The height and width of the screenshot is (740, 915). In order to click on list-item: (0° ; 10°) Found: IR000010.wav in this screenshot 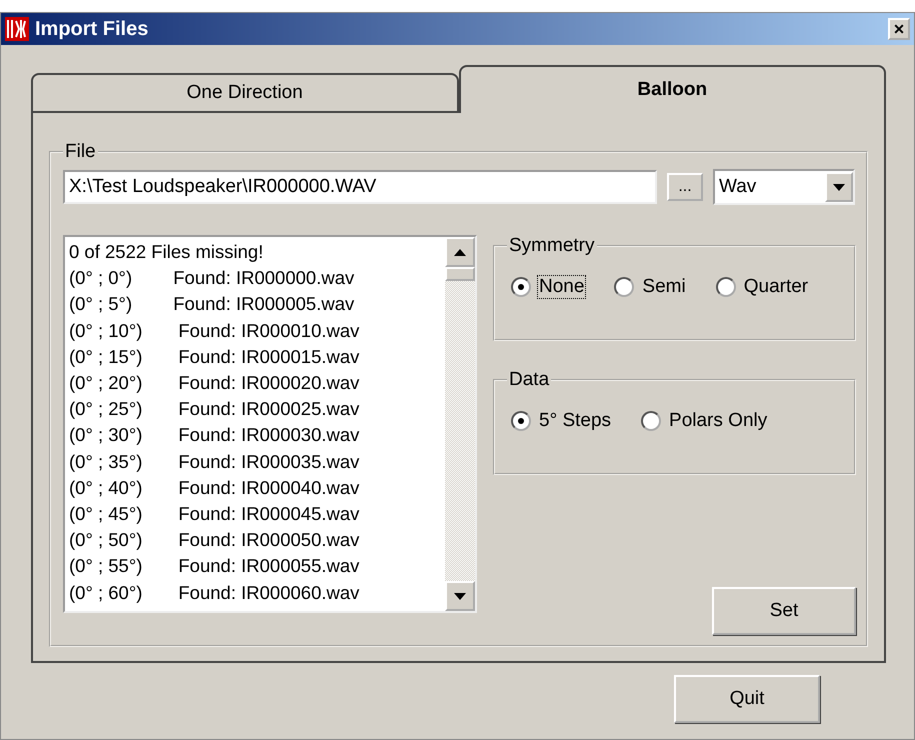, I will do `click(255, 331)`.